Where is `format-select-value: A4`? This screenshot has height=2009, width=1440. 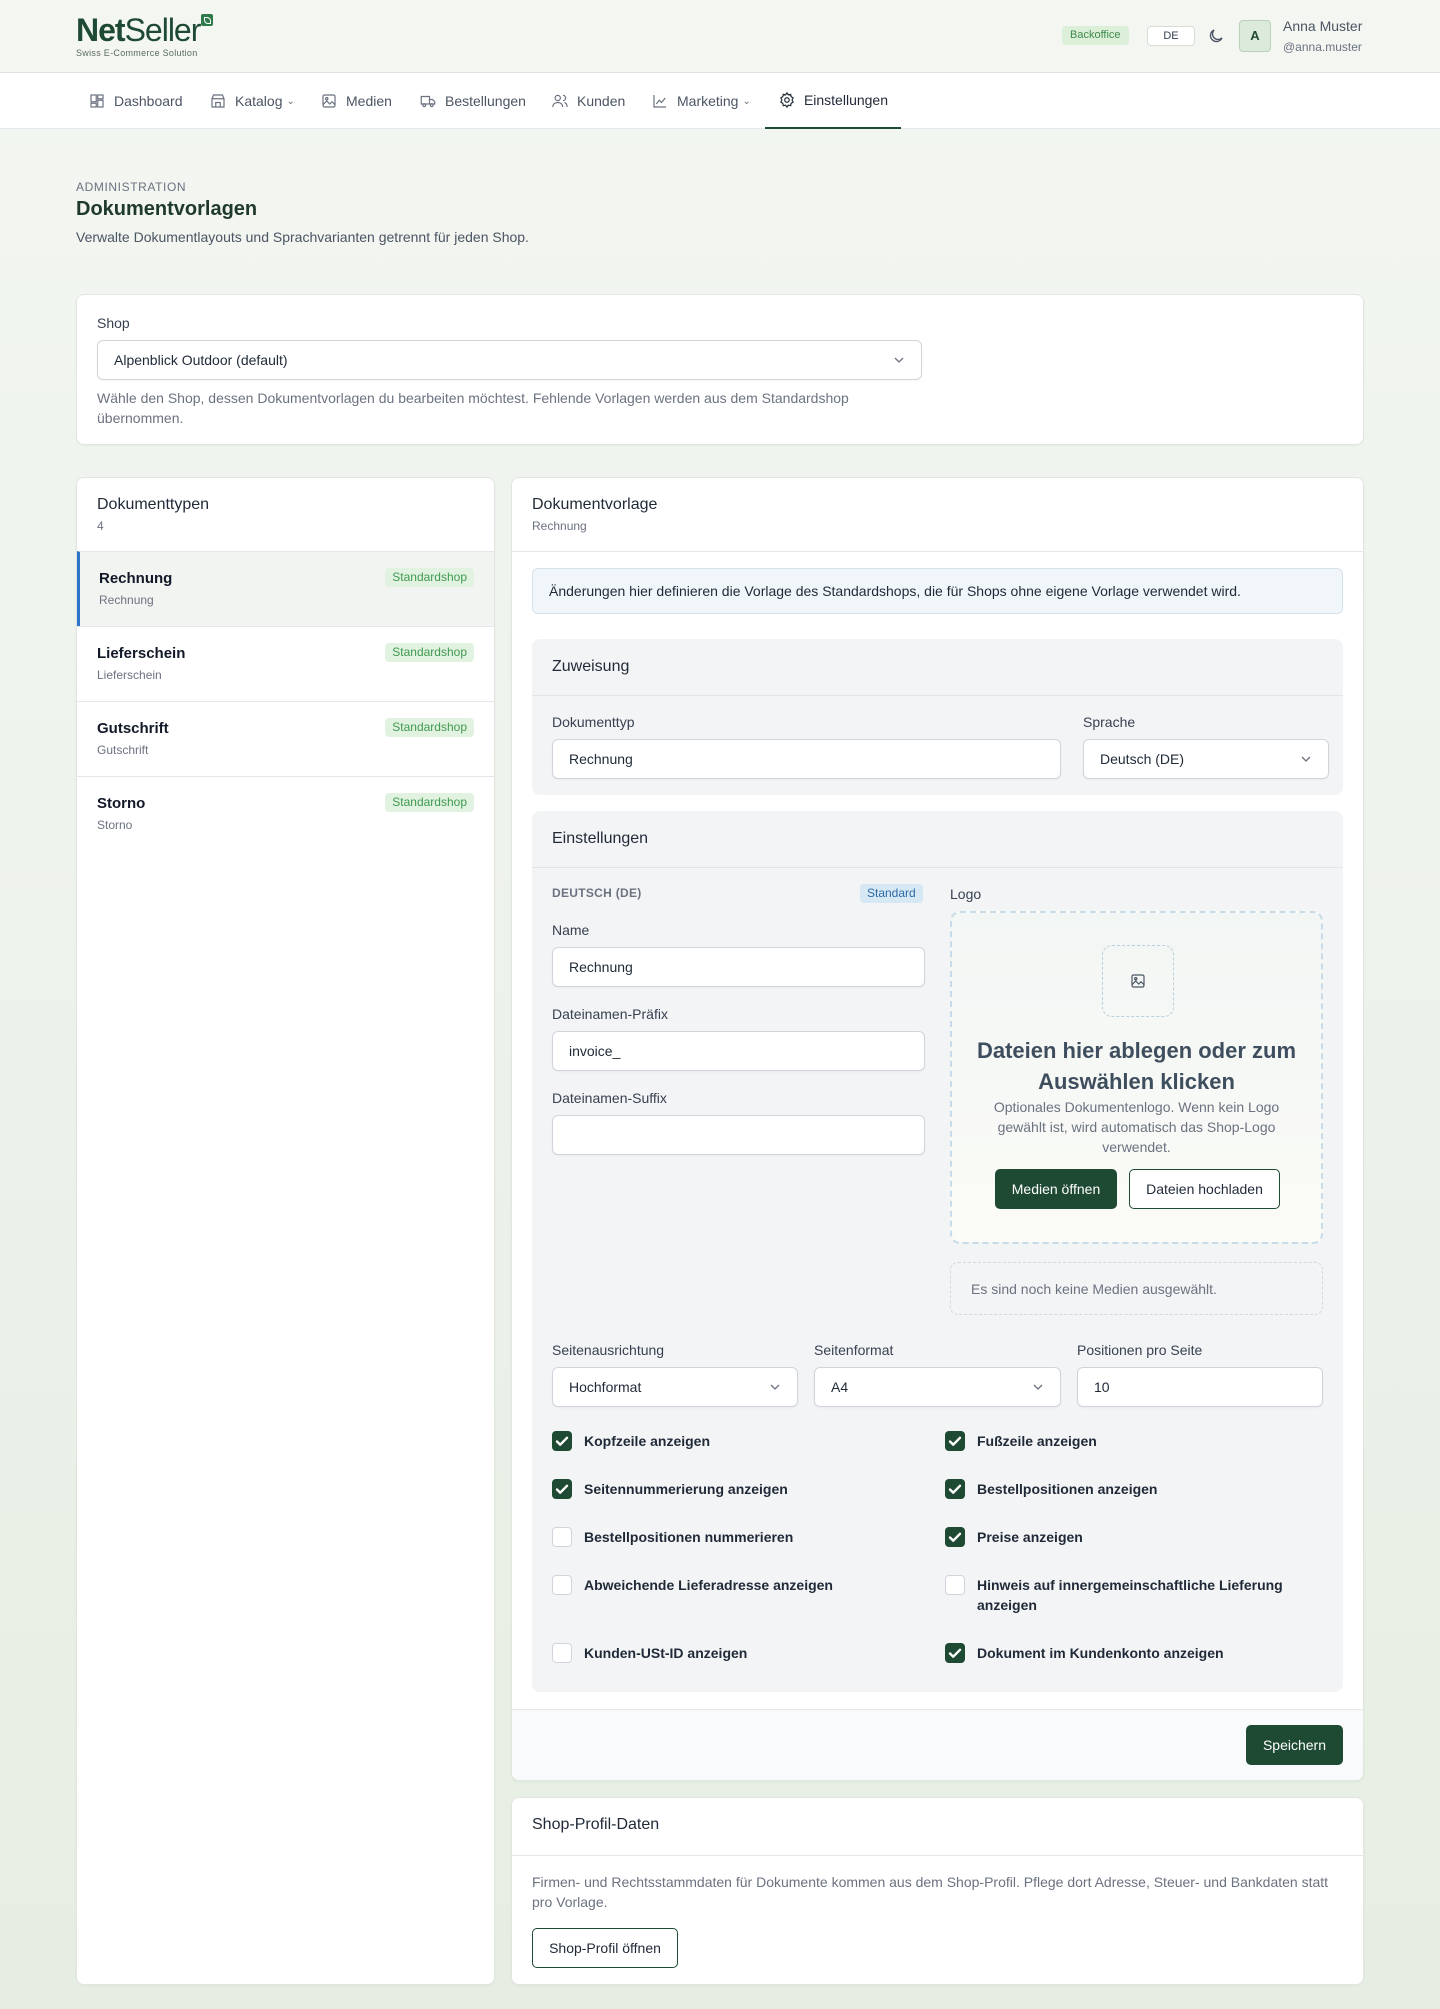 format-select-value: A4 is located at coordinates (840, 1387).